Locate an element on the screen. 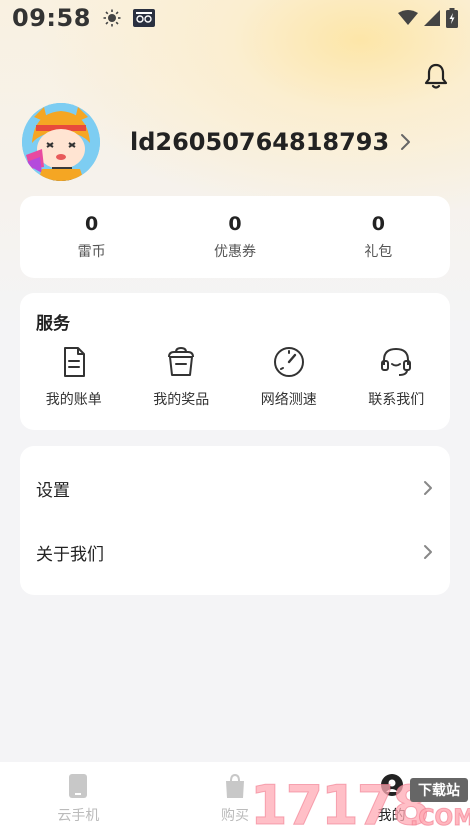 This screenshot has height=836, width=470. tab-label: 购买 is located at coordinates (235, 816).